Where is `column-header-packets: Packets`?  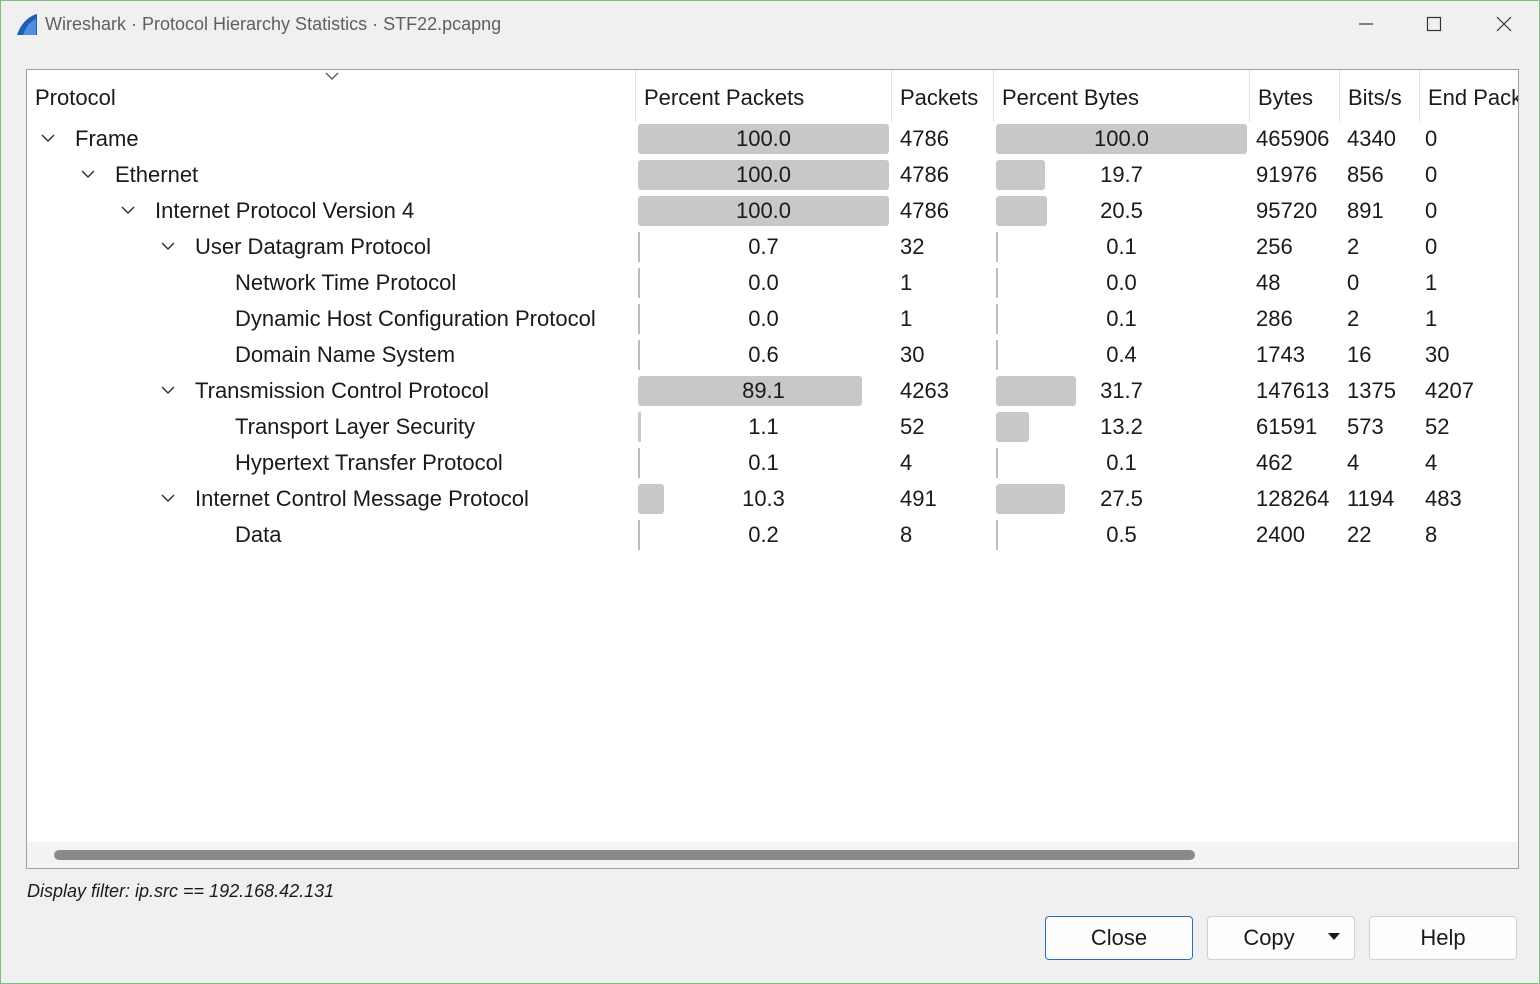
column-header-packets: Packets is located at coordinates (943, 96).